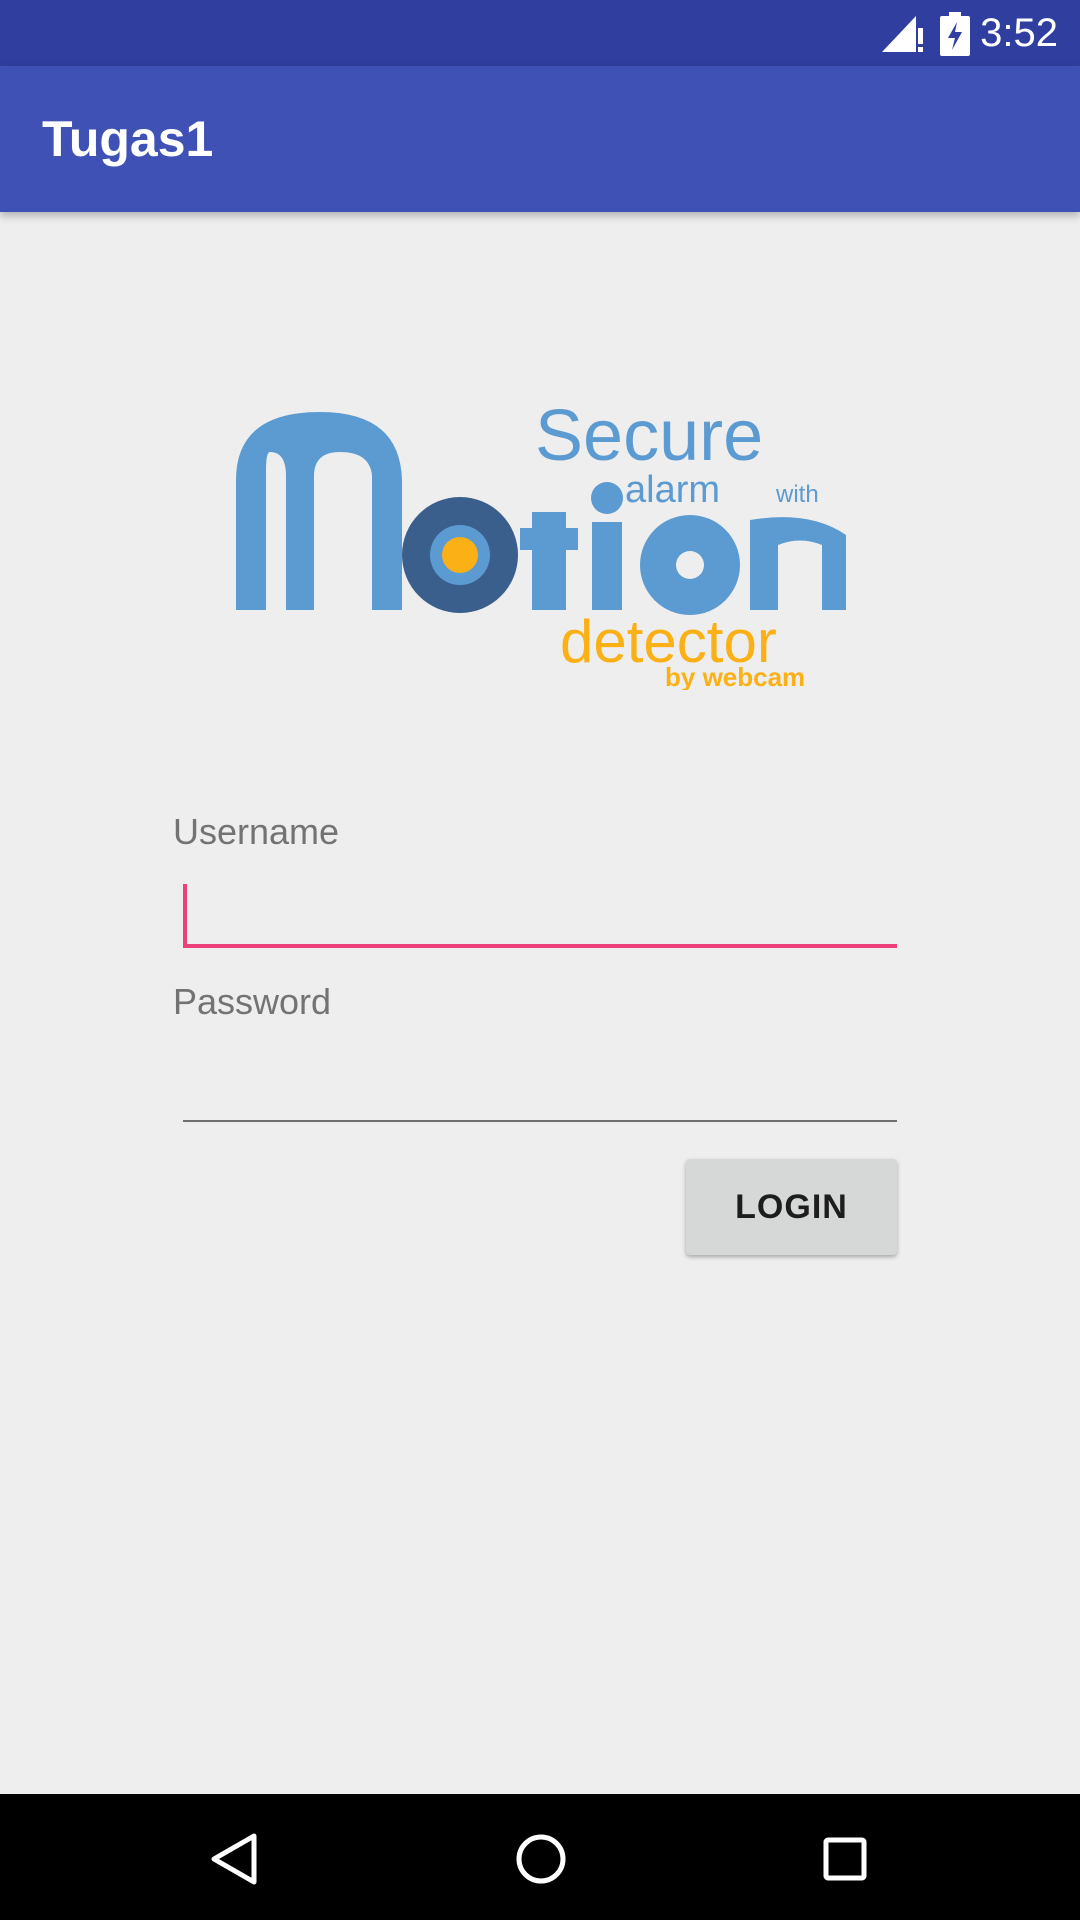  Describe the element at coordinates (128, 139) in the screenshot. I see `app-title: Tugas1` at that location.